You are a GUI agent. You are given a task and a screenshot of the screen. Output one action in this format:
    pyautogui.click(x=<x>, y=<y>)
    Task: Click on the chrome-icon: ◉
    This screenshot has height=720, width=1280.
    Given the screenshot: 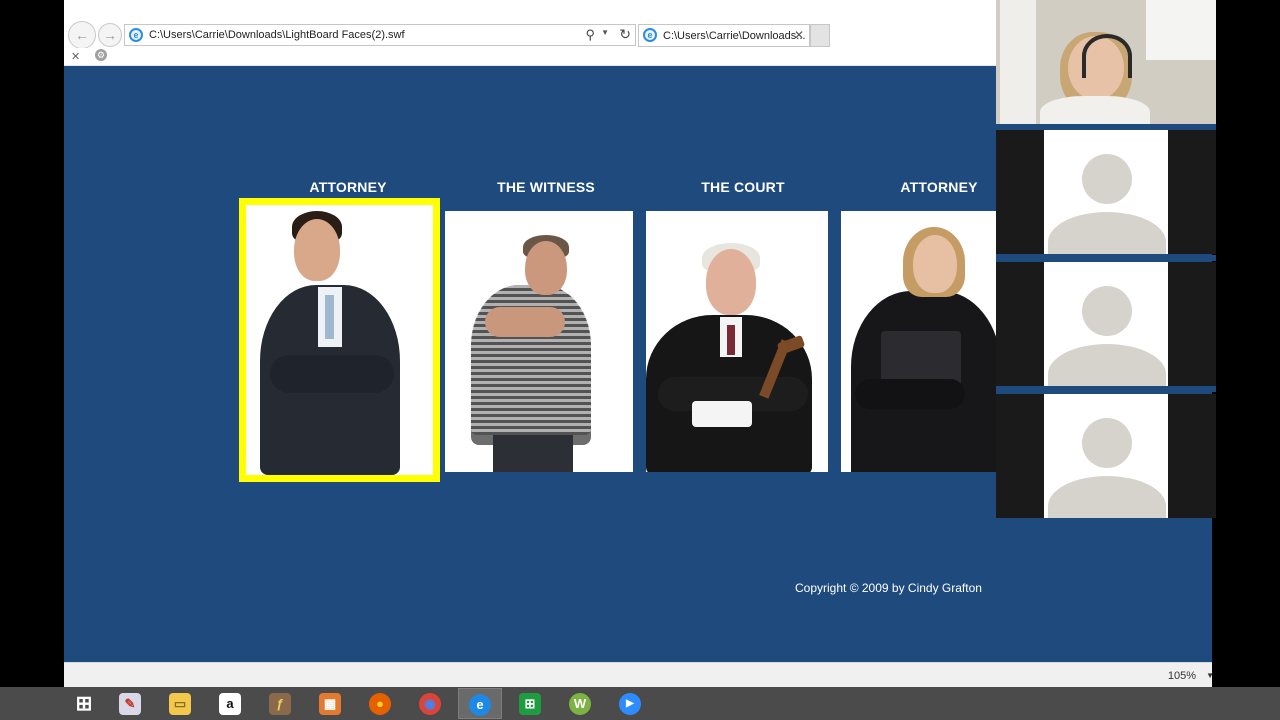 What is the action you would take?
    pyautogui.click(x=430, y=704)
    